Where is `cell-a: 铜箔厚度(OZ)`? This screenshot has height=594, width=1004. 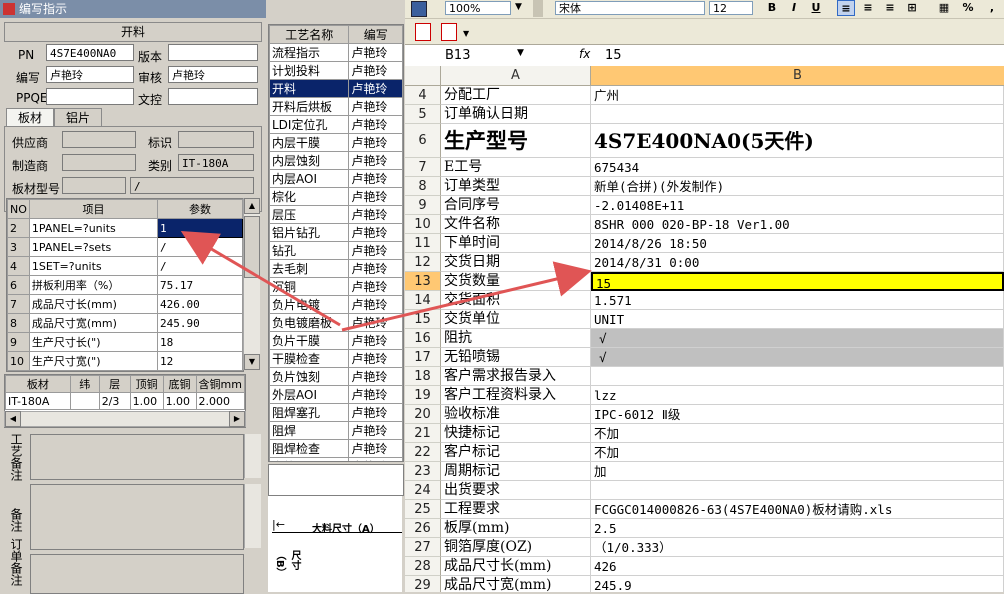
cell-a: 铜箔厚度(OZ) is located at coordinates (516, 547).